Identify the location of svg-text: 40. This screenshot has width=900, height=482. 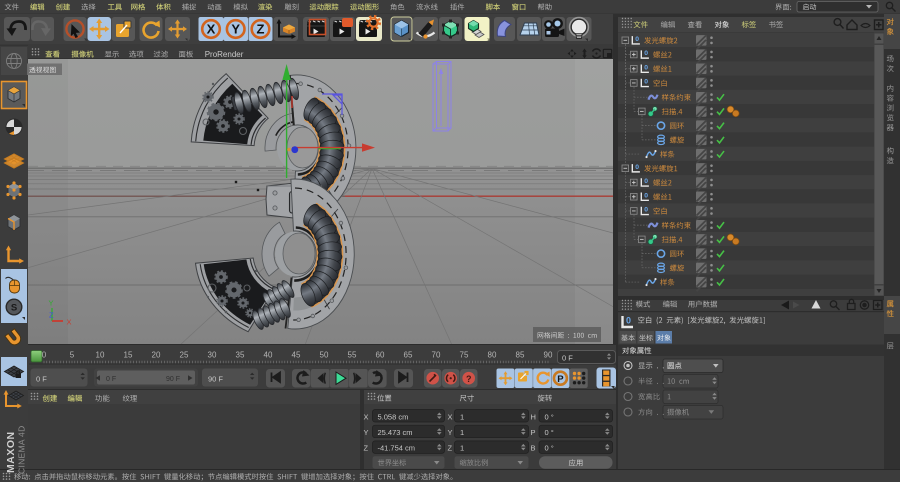
(268, 354).